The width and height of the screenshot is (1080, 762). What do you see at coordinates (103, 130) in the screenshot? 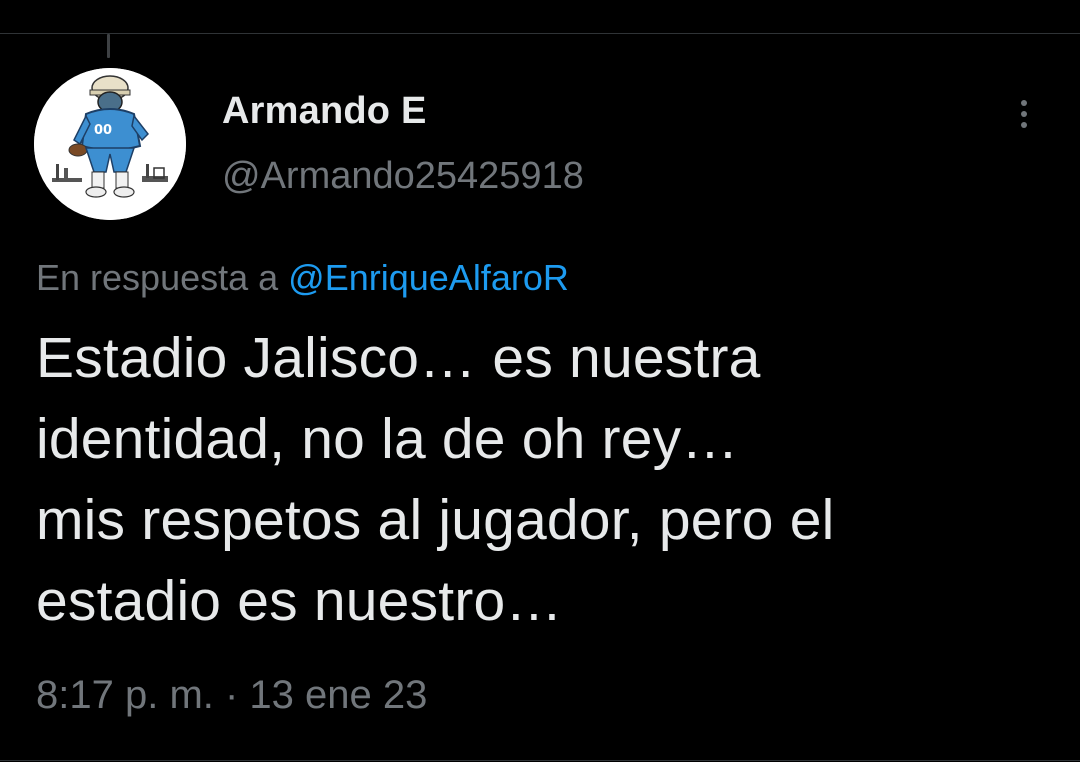
I see `svg-text: 00` at bounding box center [103, 130].